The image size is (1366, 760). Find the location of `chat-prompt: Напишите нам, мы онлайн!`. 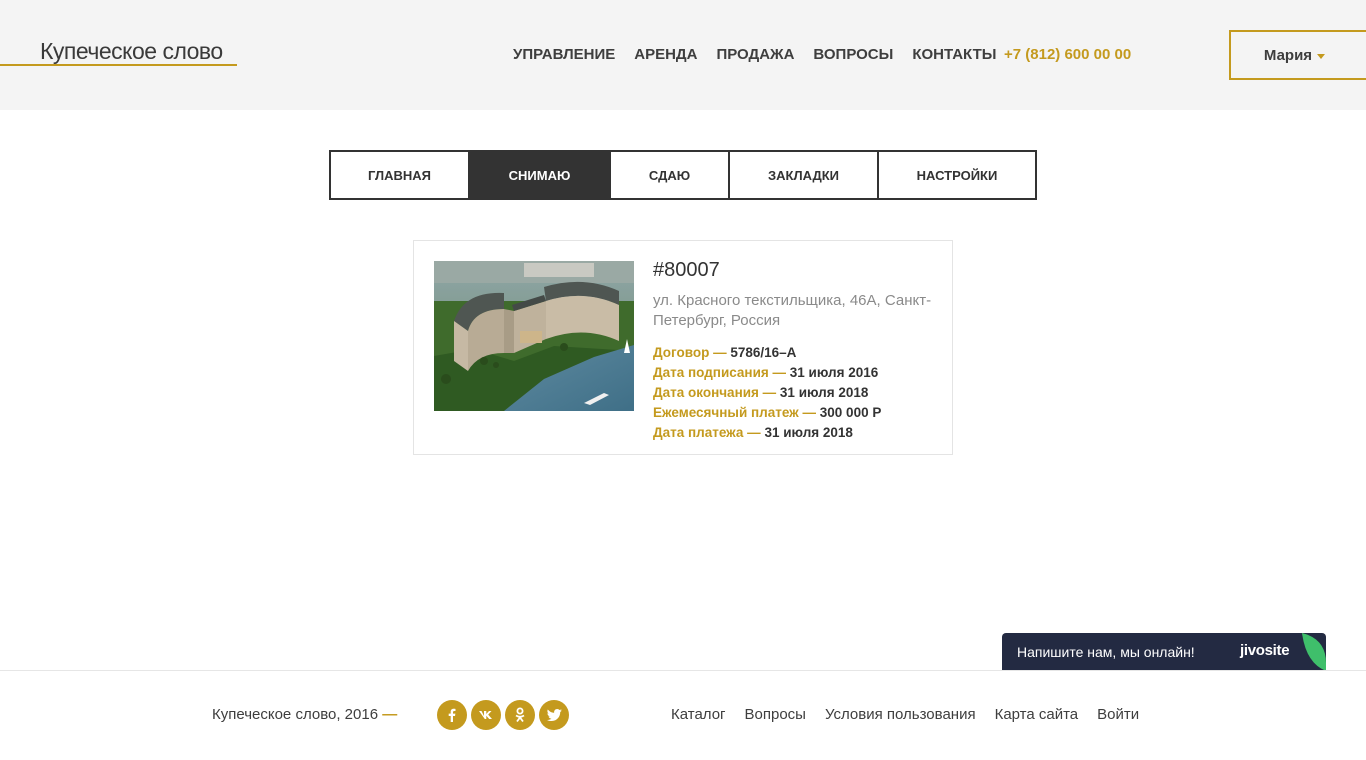

chat-prompt: Напишите нам, мы онлайн! is located at coordinates (1106, 652).